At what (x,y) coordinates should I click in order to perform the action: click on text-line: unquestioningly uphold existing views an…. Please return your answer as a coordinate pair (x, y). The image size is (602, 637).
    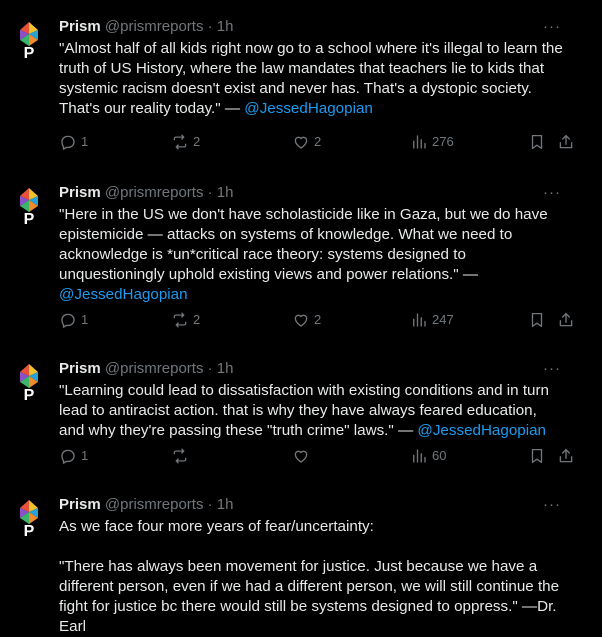
    Looking at the image, I should click on (269, 274).